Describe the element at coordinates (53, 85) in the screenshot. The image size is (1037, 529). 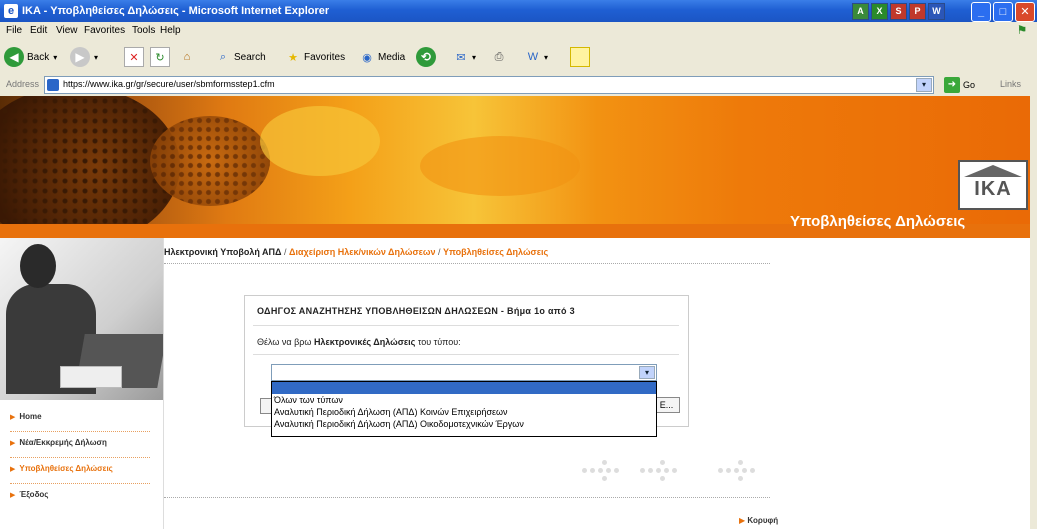
I see `page-icon` at that location.